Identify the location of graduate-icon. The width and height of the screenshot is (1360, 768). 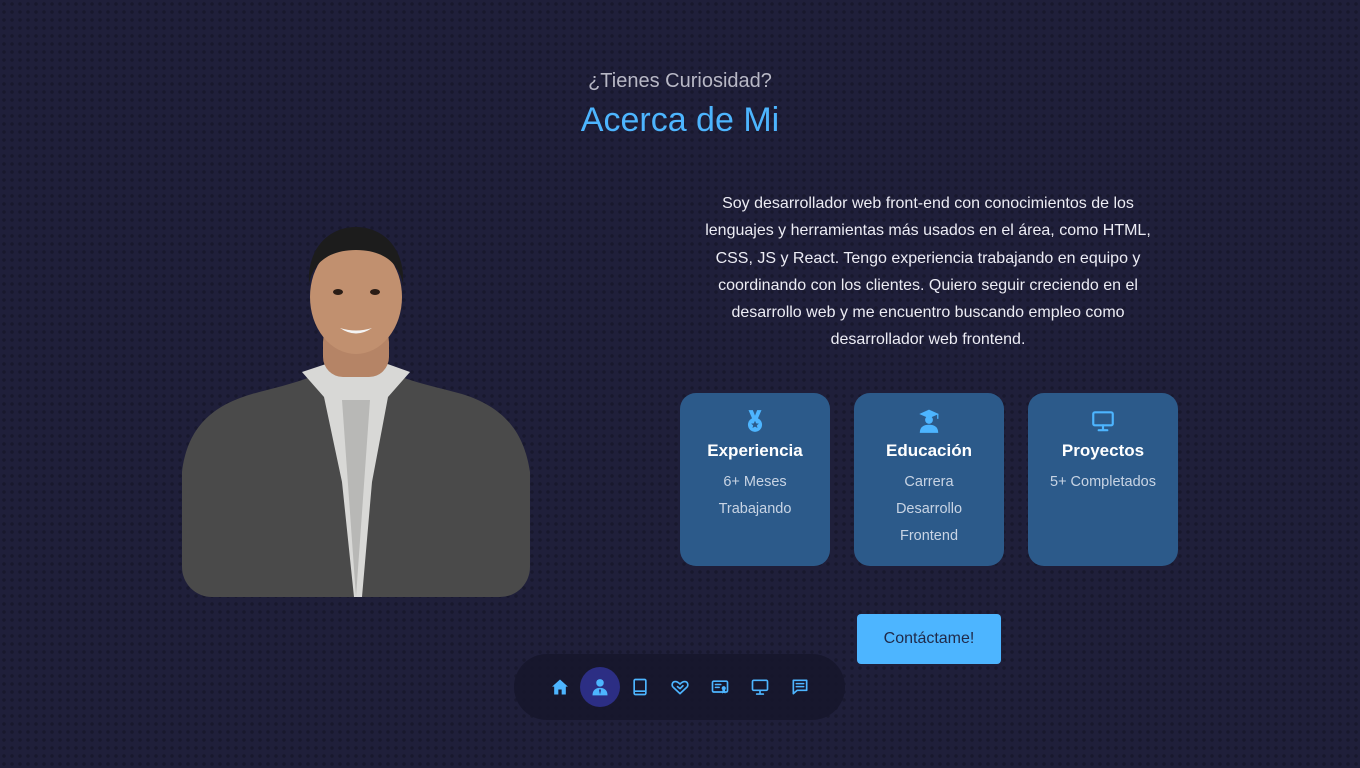
(929, 421).